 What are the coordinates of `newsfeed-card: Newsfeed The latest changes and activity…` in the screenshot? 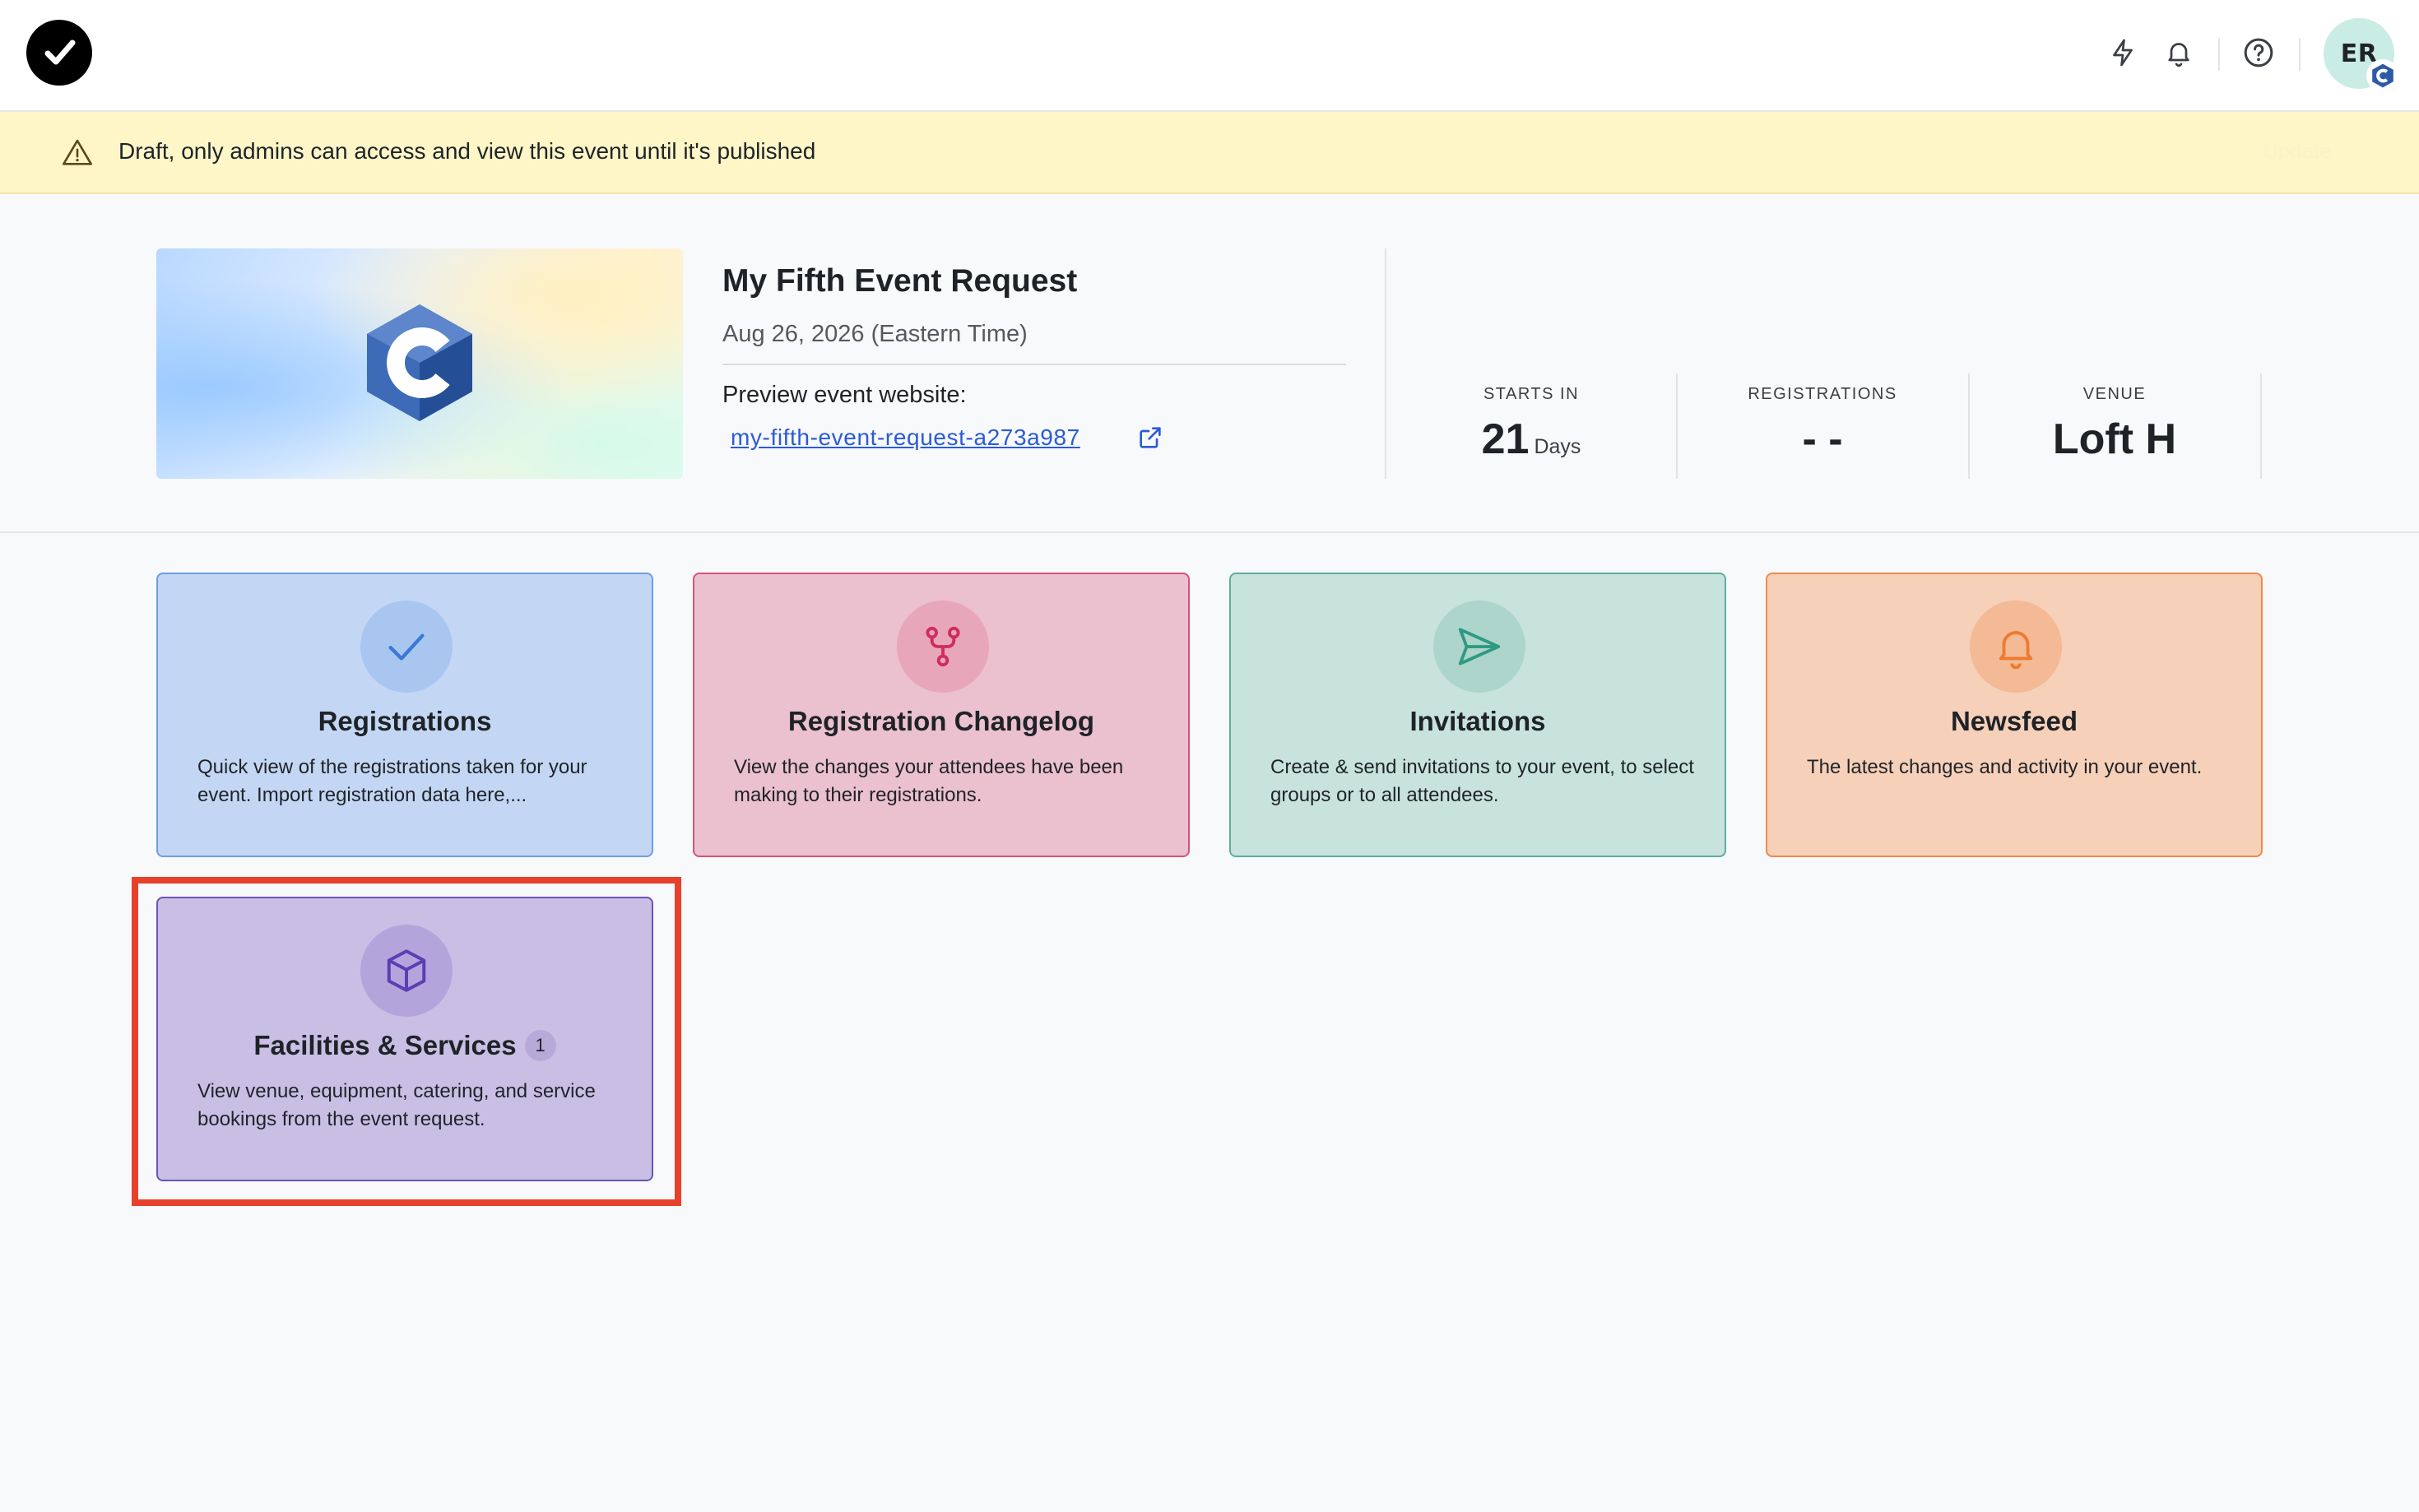 It's located at (2015, 715).